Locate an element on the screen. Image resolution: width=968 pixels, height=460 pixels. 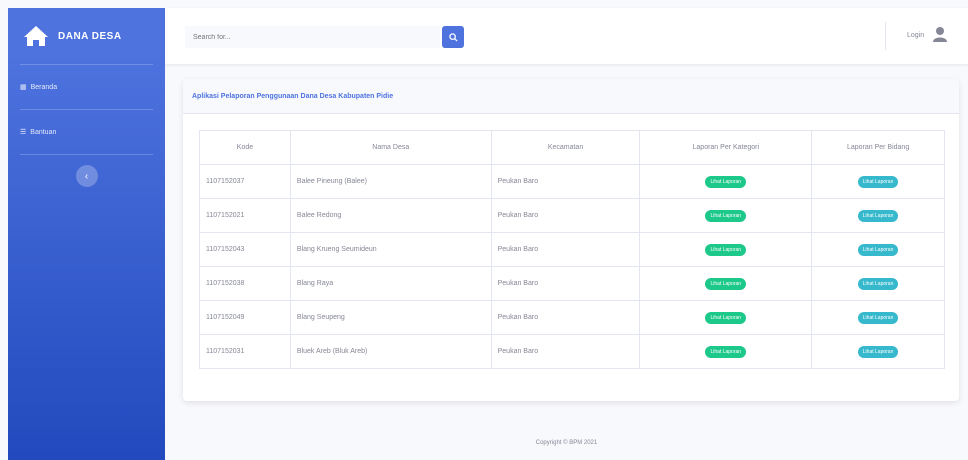
brand-name: DANA DESA is located at coordinates (90, 36).